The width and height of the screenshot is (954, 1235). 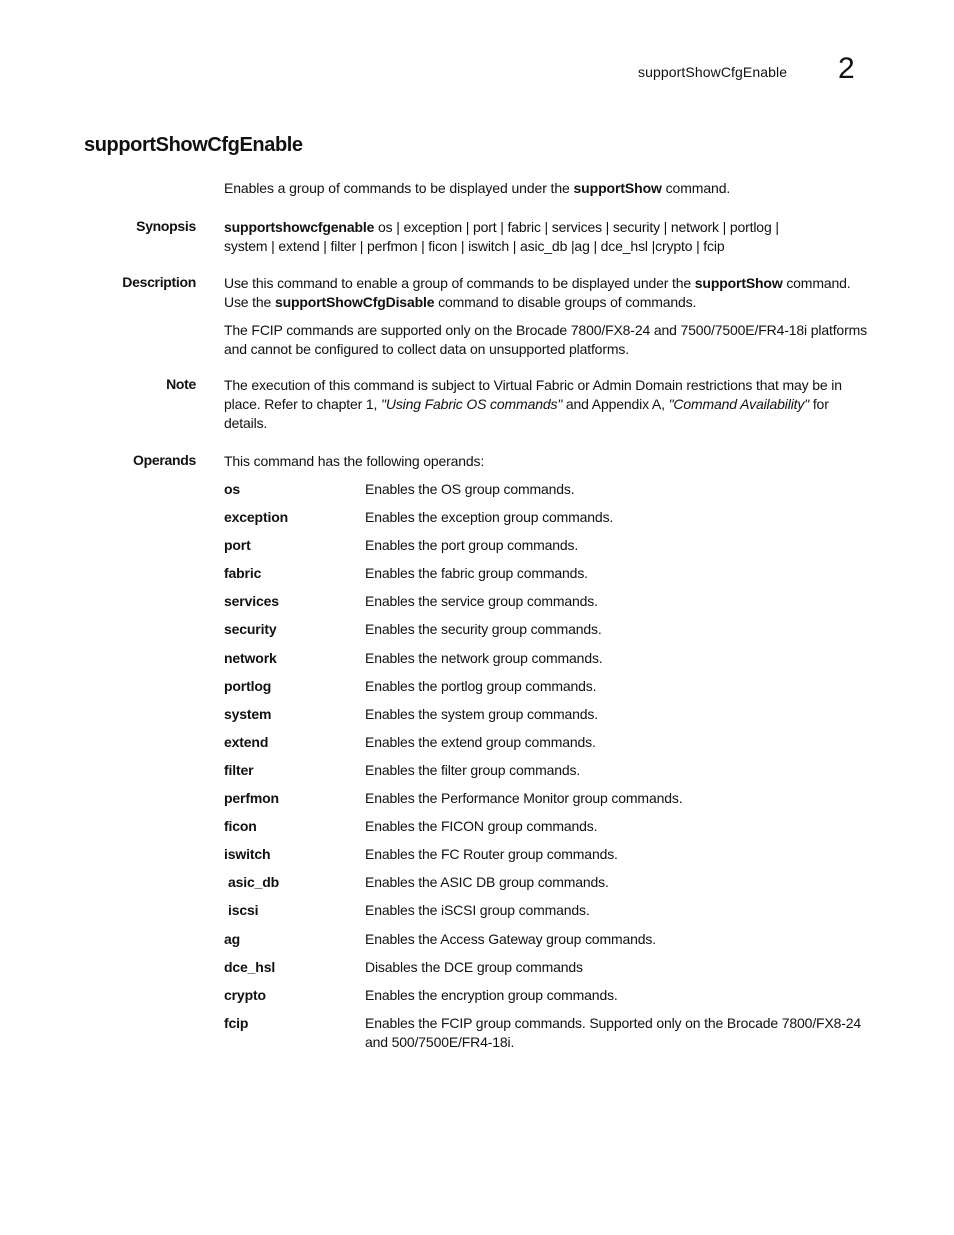 What do you see at coordinates (236, 1022) in the screenshot?
I see `operand-name: fcip` at bounding box center [236, 1022].